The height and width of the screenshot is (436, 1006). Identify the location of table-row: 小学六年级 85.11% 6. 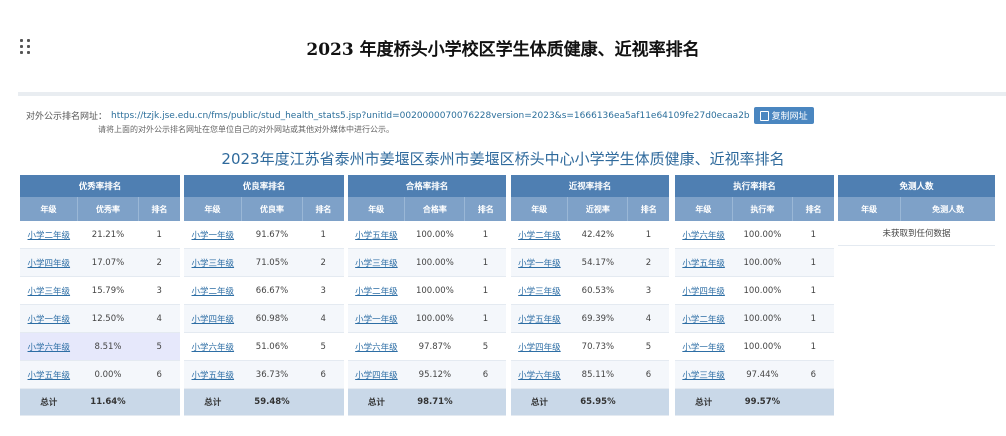
(590, 374).